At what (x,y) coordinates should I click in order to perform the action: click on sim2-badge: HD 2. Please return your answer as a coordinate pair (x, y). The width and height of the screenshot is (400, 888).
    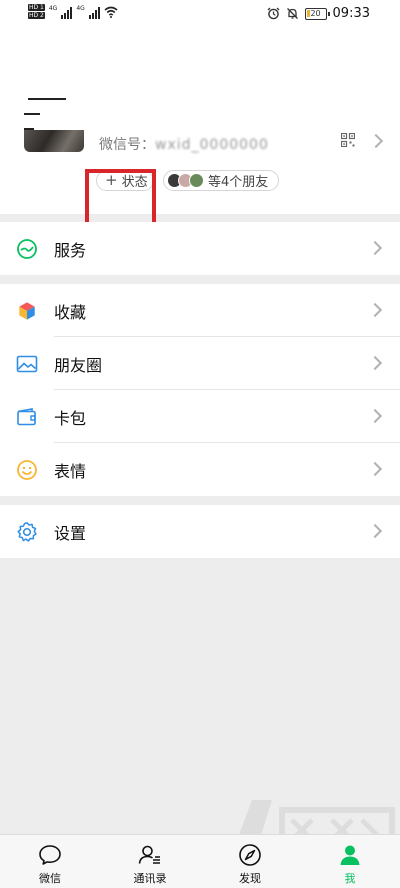
    Looking at the image, I should click on (36, 15).